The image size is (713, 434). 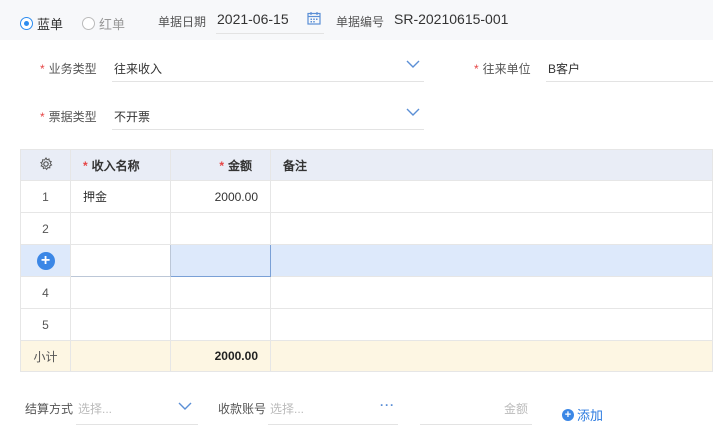 I want to click on subtotal-note, so click(x=491, y=356).